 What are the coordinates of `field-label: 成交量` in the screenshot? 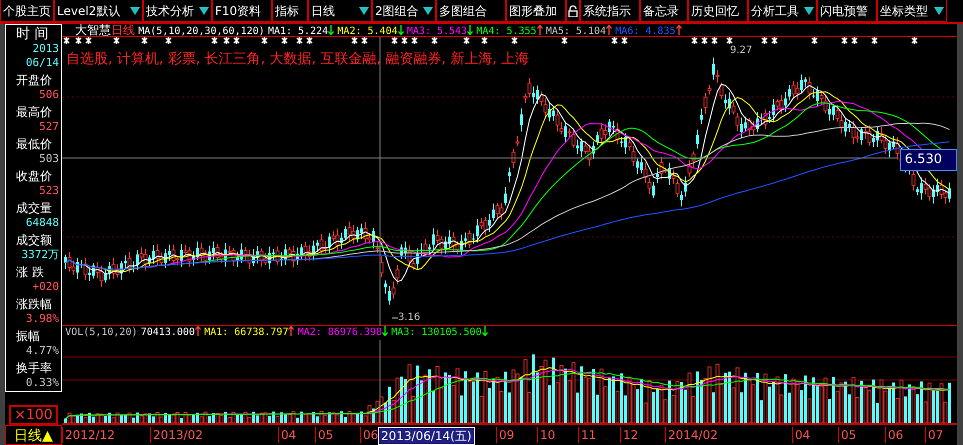 It's located at (34, 208).